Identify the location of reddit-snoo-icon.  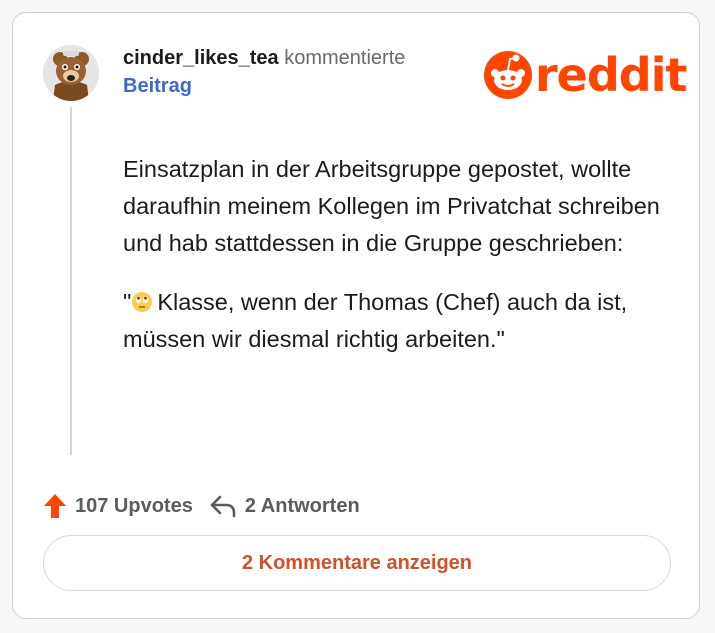
(508, 75).